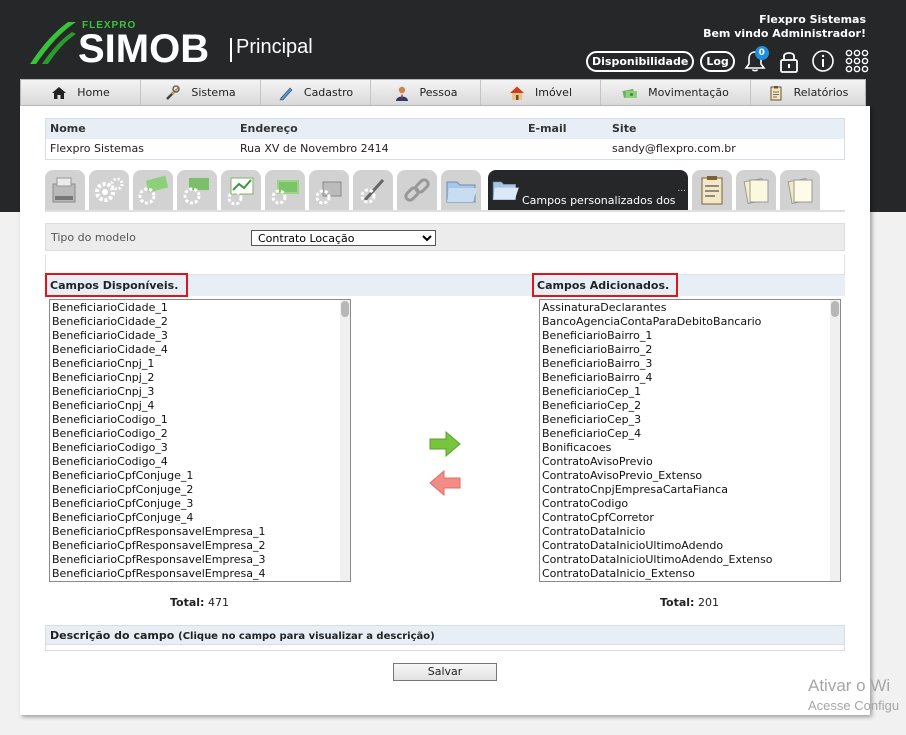  I want to click on company-site-cell: sandy@flexpro.com.br, so click(674, 148).